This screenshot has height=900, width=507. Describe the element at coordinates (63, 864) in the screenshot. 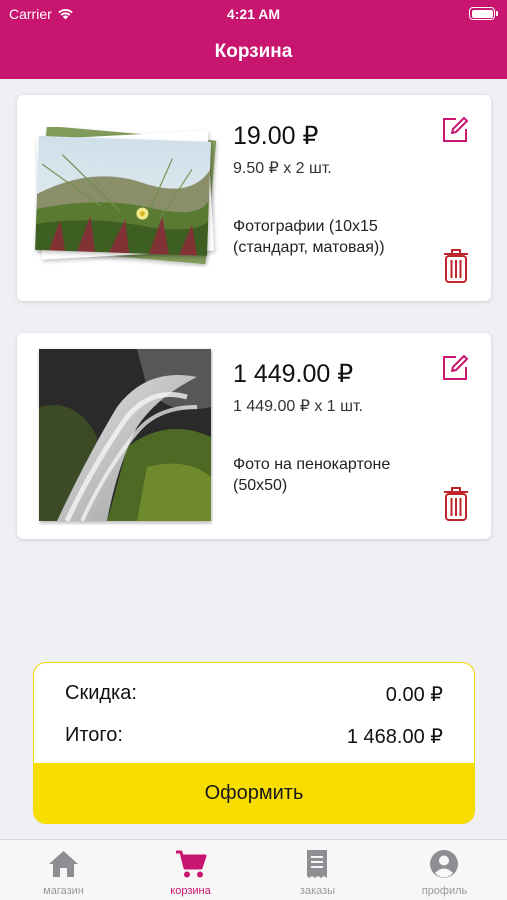

I see `home-icon` at that location.